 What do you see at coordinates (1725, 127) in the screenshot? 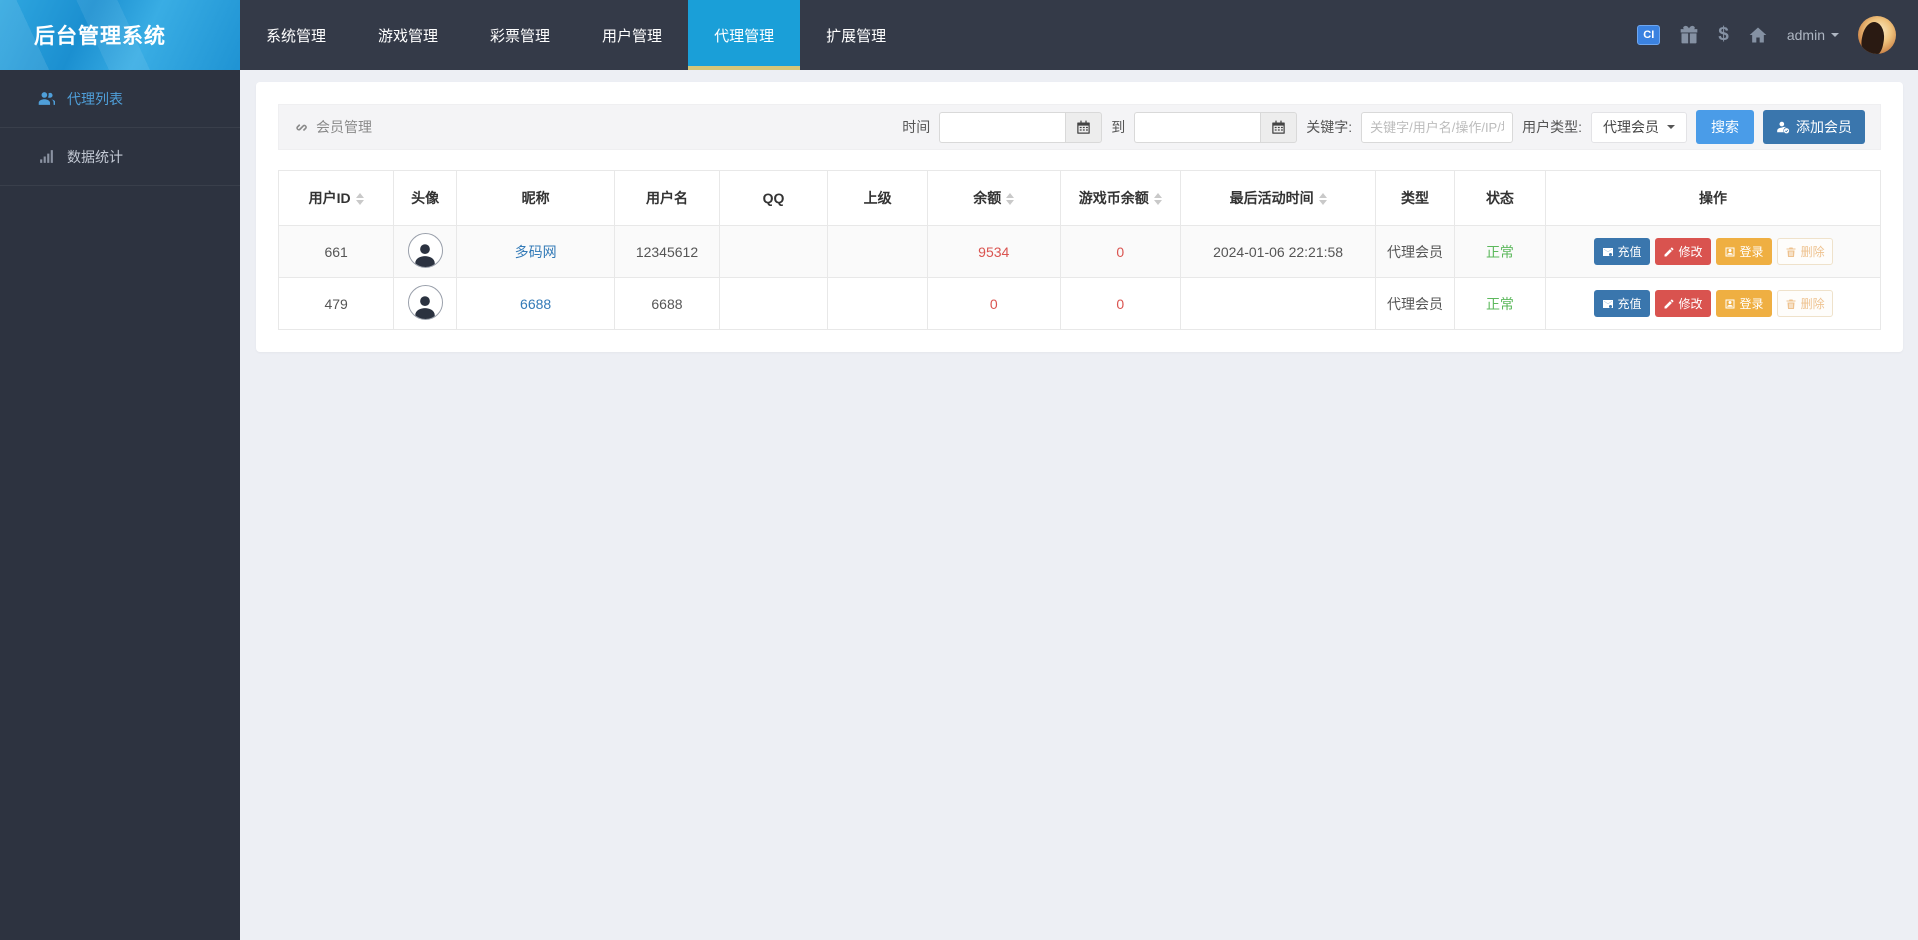
I see `search-button: 搜索` at bounding box center [1725, 127].